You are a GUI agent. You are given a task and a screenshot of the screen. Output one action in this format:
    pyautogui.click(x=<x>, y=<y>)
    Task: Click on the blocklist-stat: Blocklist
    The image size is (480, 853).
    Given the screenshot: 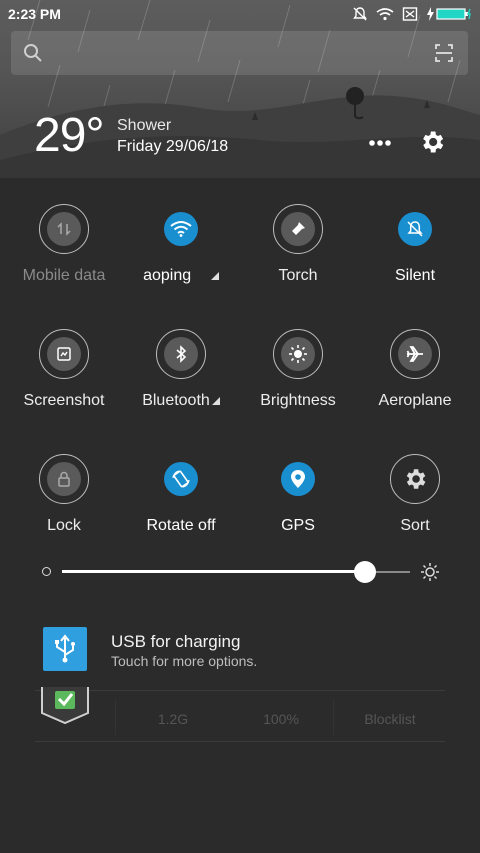 What is the action you would take?
    pyautogui.click(x=390, y=719)
    